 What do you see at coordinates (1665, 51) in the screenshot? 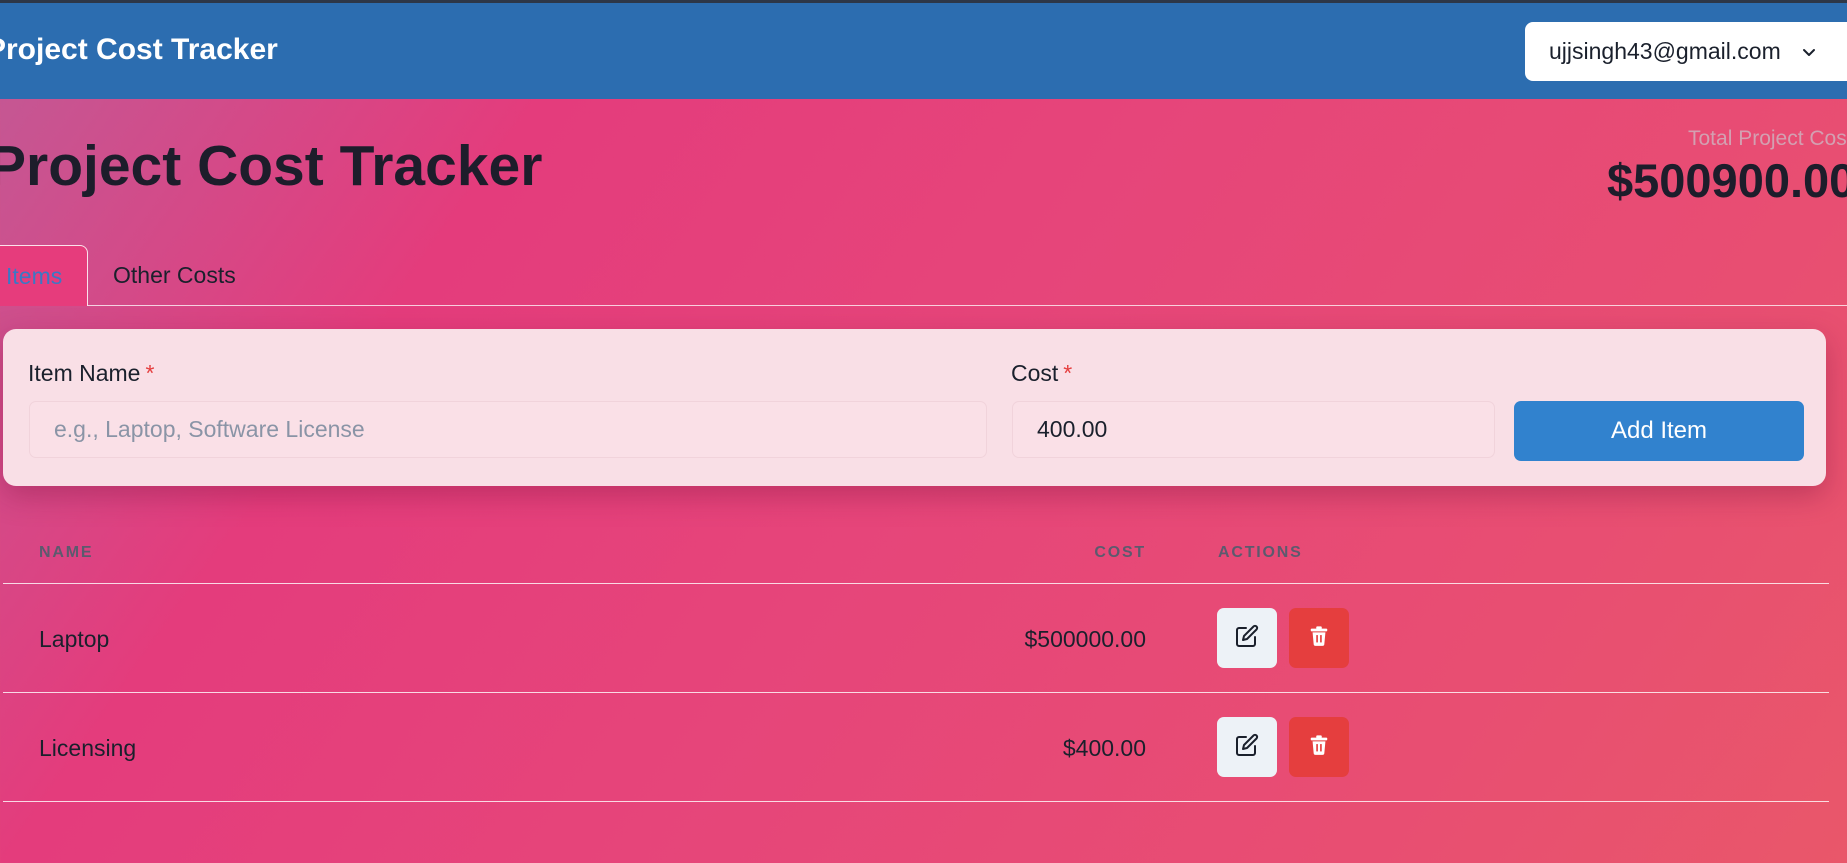
I see `user-email: ujjsingh43@gmail.com` at bounding box center [1665, 51].